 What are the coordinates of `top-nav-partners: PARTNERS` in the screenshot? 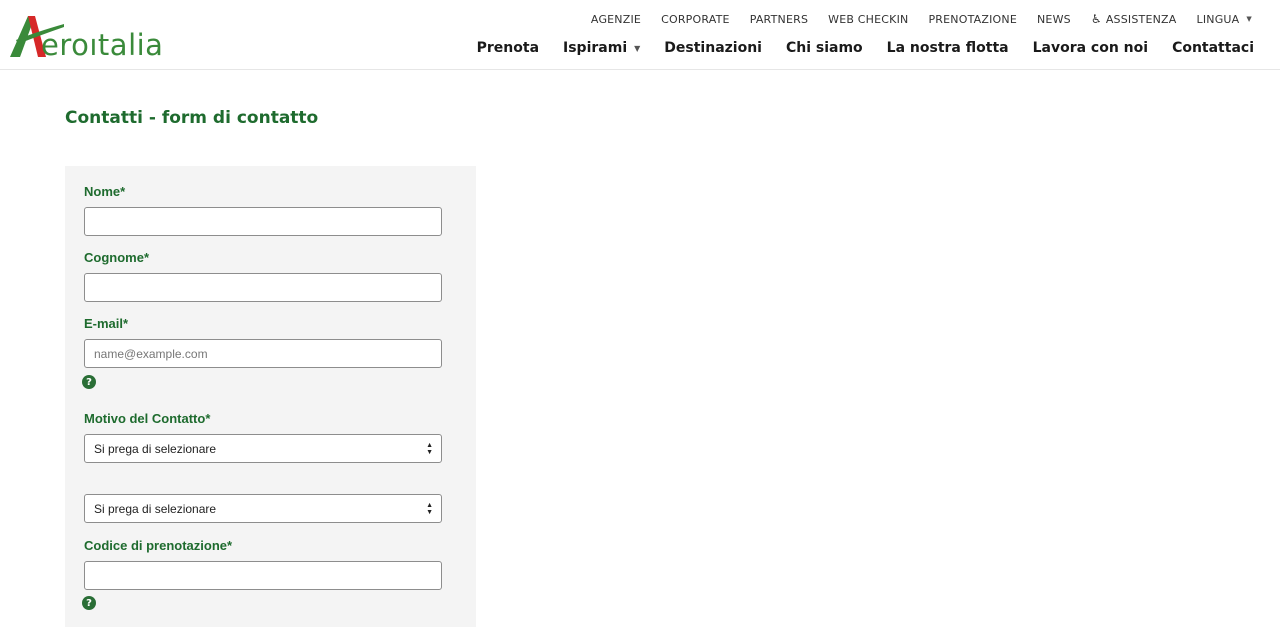 It's located at (779, 19).